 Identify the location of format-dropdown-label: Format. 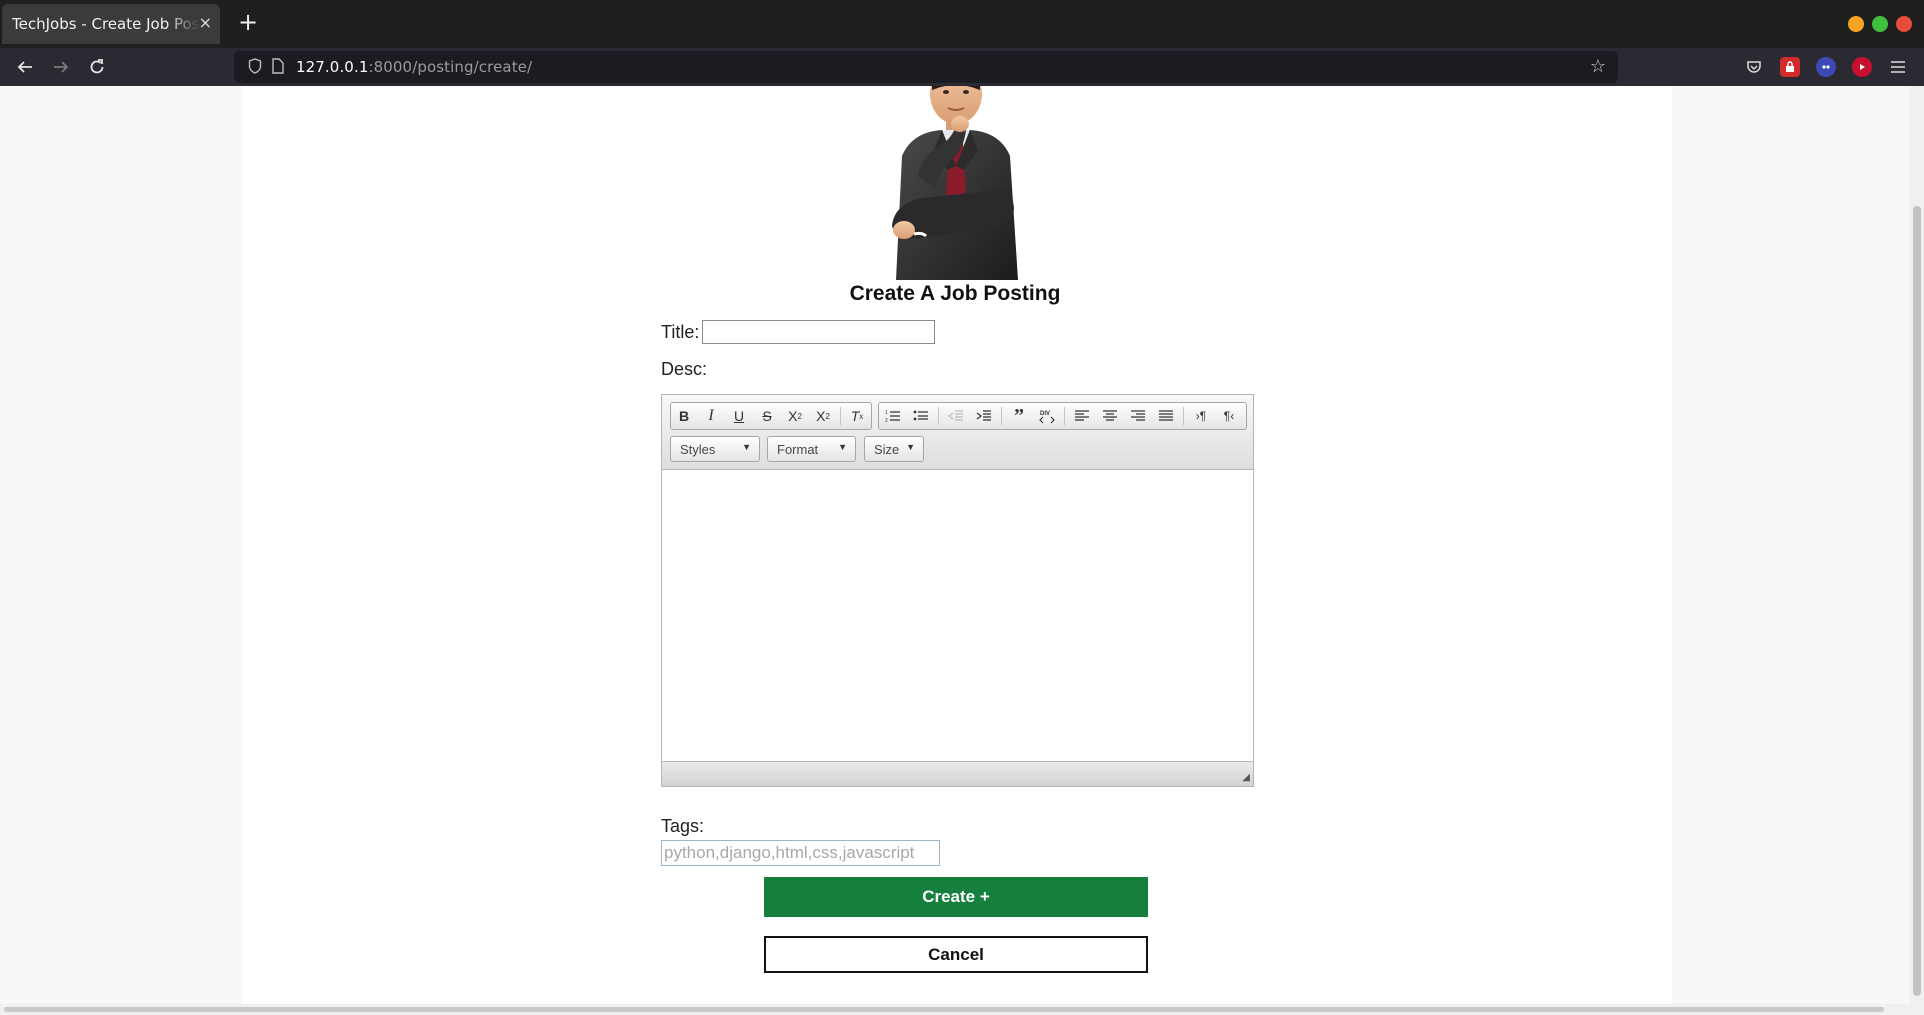
(798, 449).